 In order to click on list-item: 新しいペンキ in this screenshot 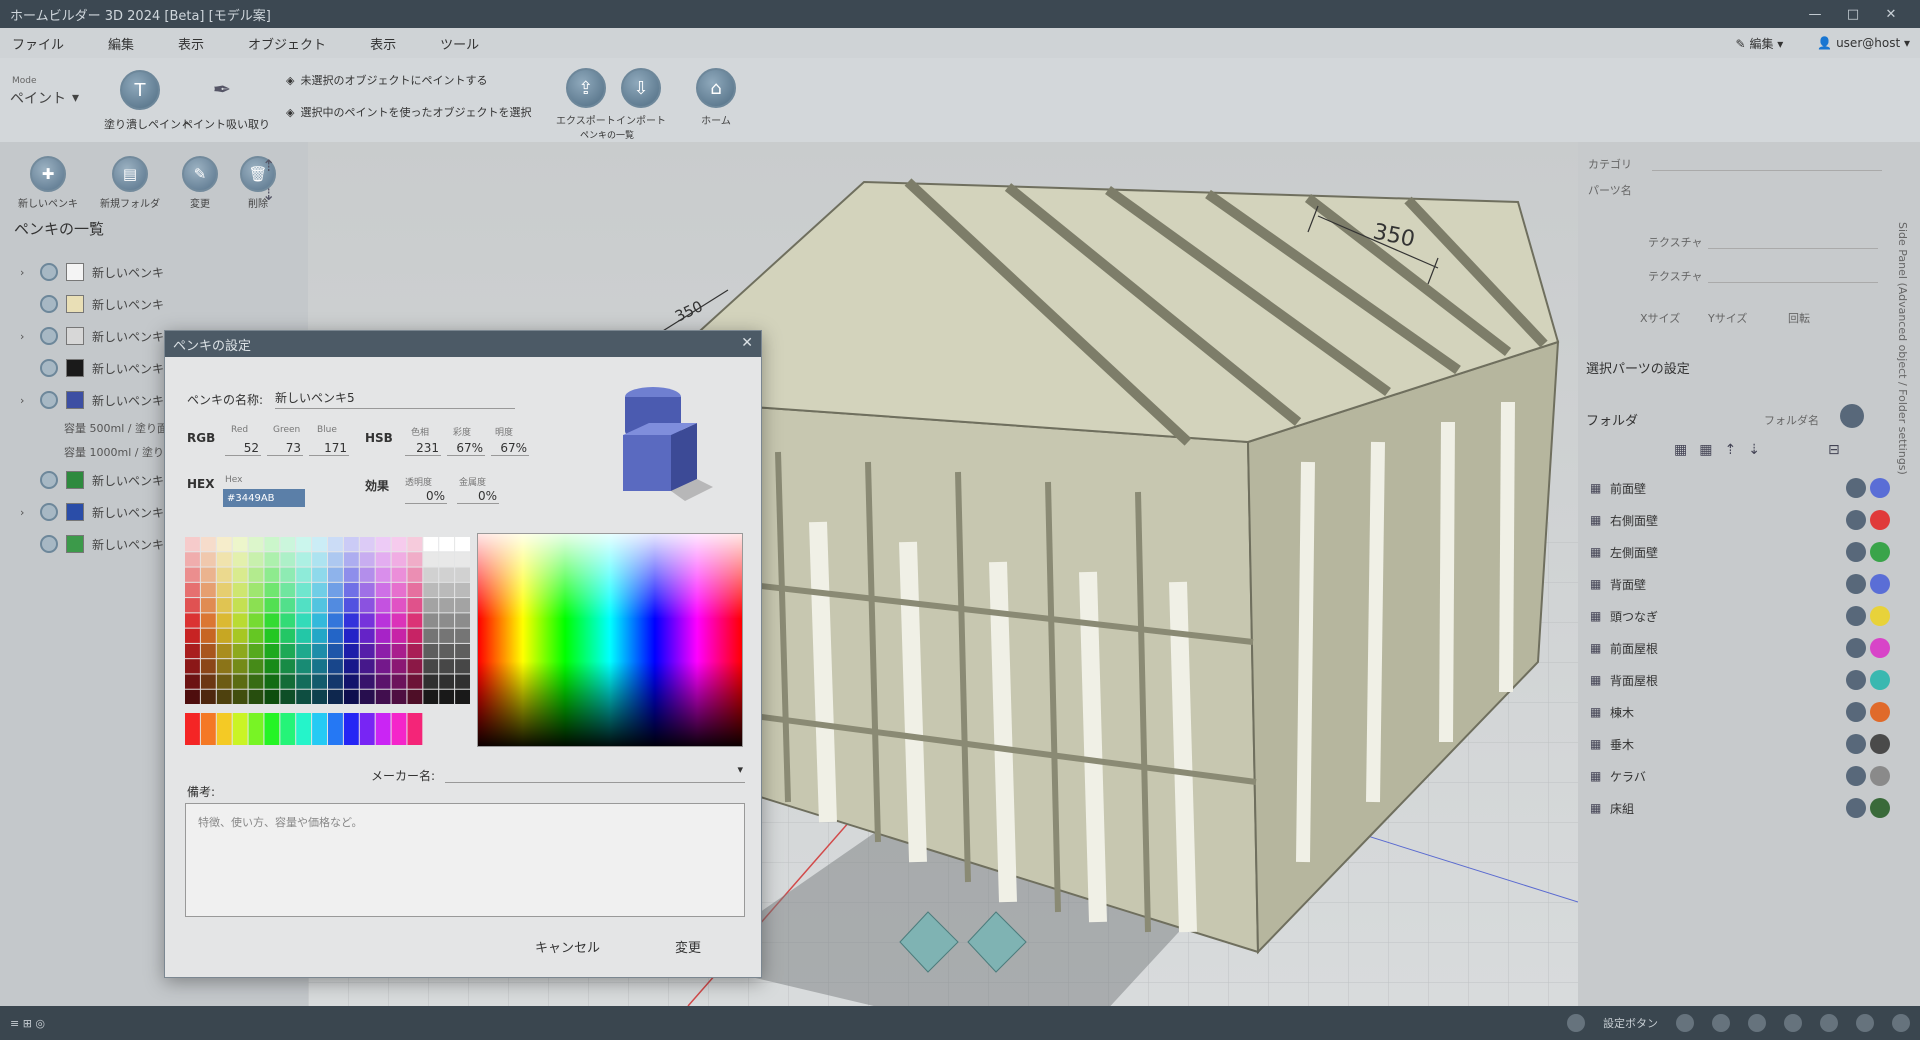, I will do `click(160, 304)`.